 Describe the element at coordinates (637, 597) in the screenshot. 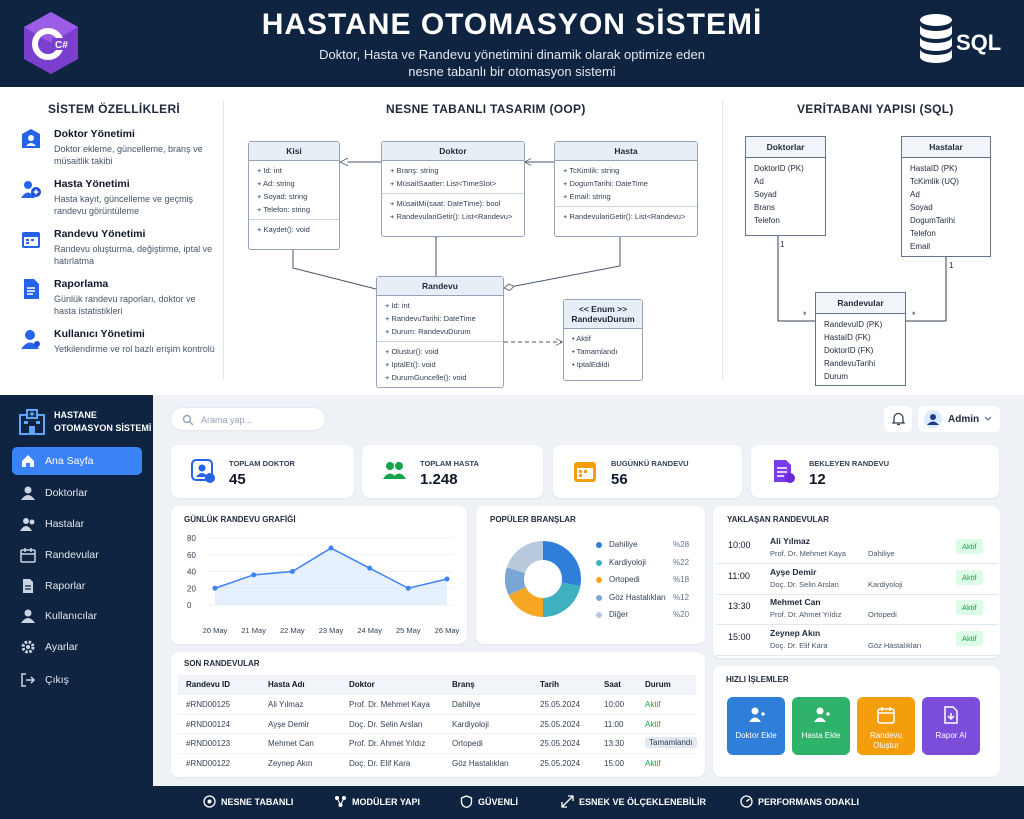

I see `legend-label: Göz Hastalıkları` at that location.